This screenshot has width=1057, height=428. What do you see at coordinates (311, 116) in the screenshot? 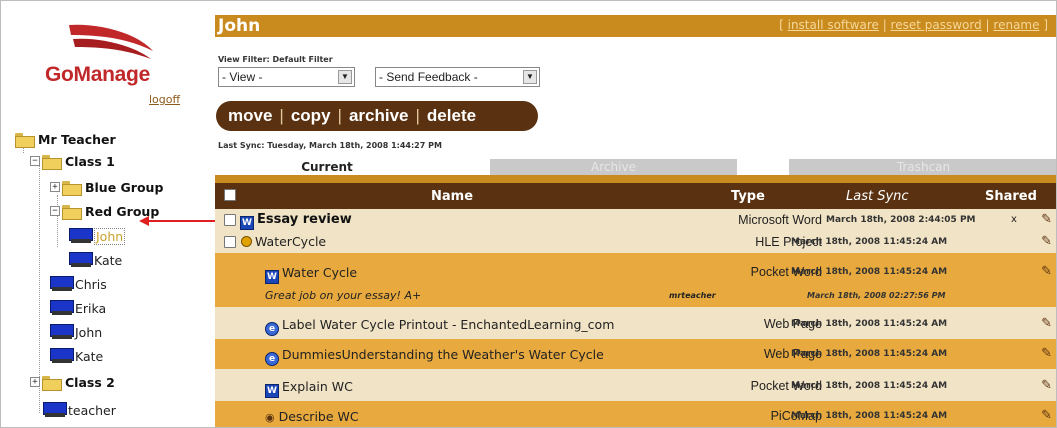
I see `copy-button: copy` at bounding box center [311, 116].